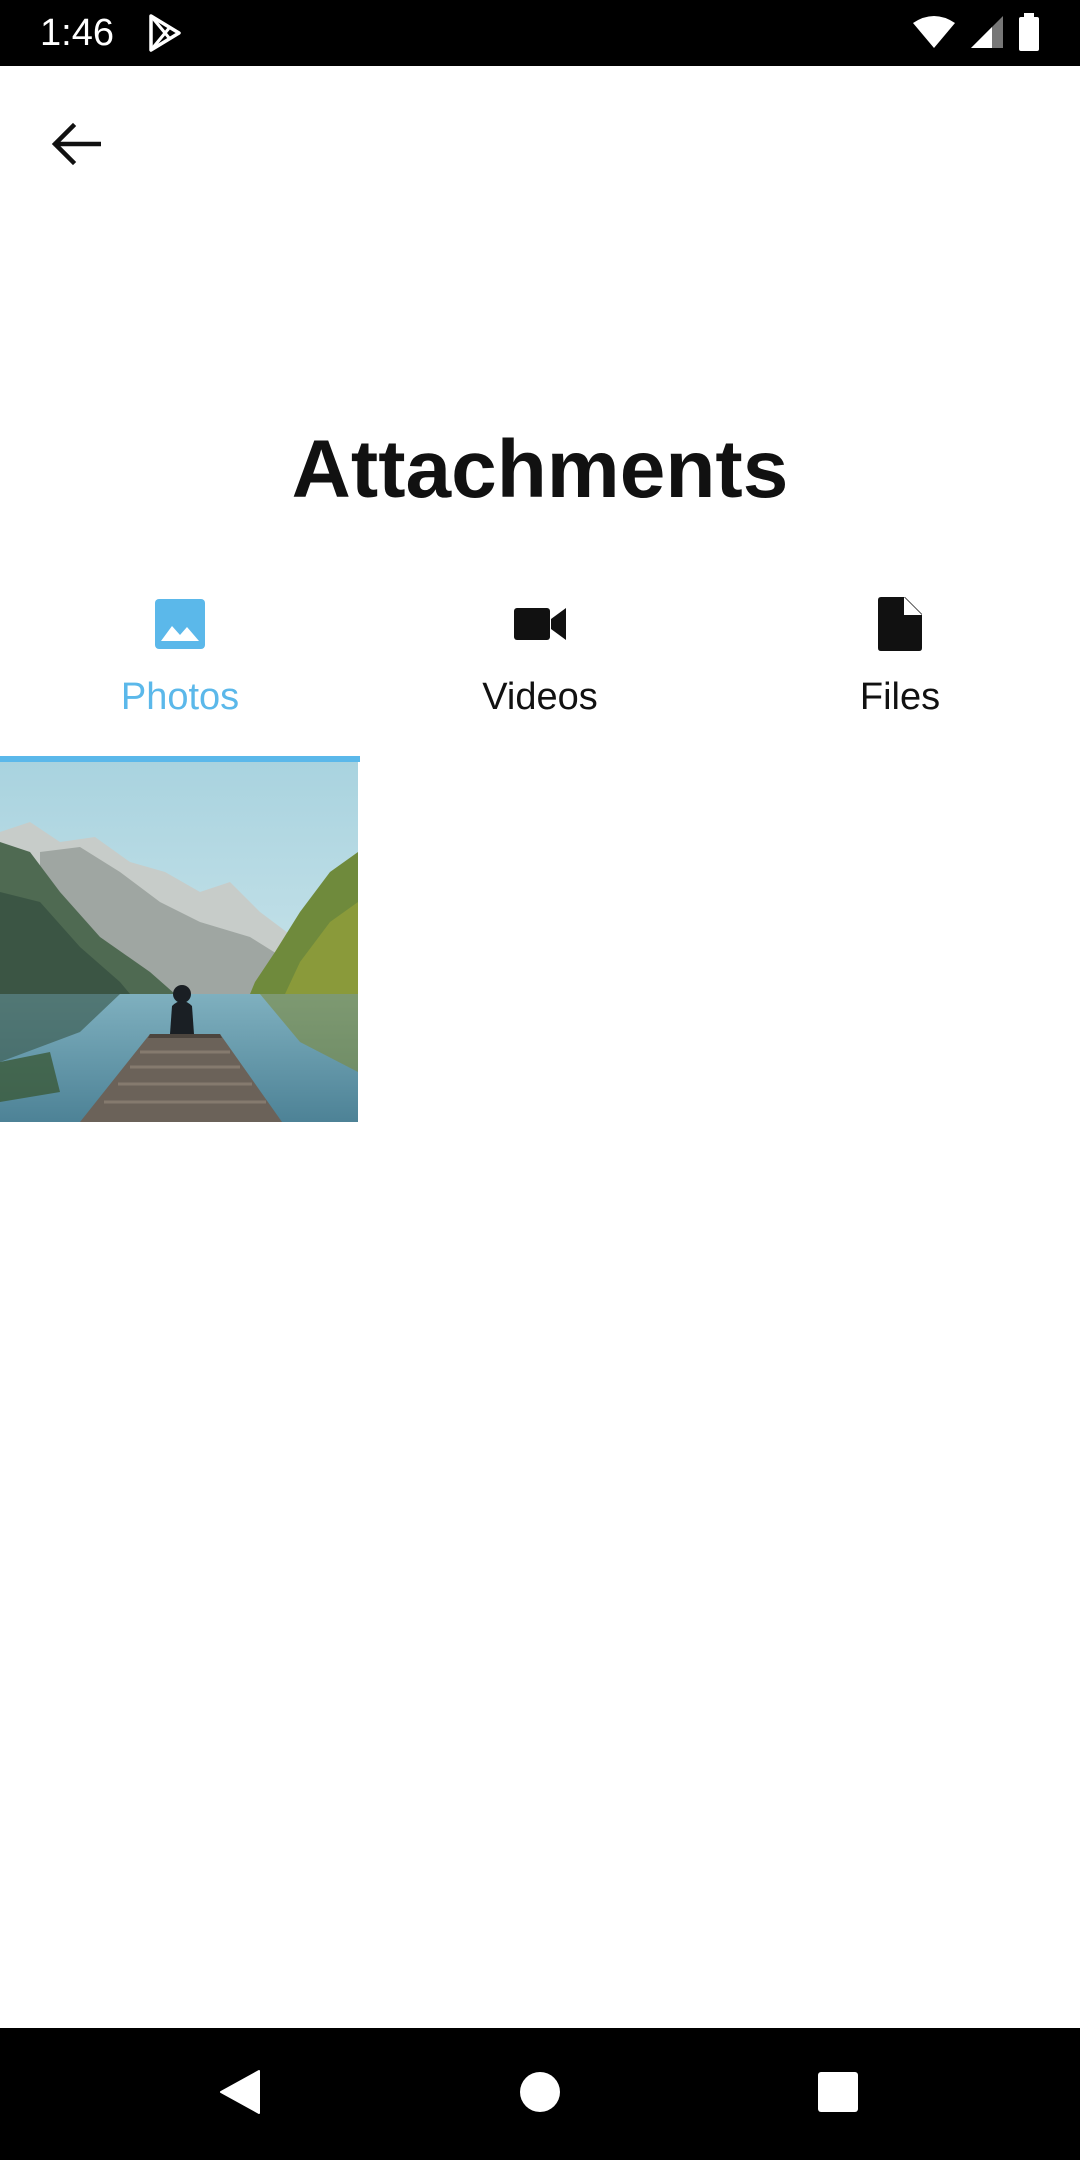 The image size is (1080, 2160). What do you see at coordinates (180, 697) in the screenshot?
I see `tab-photos-label: Photos` at bounding box center [180, 697].